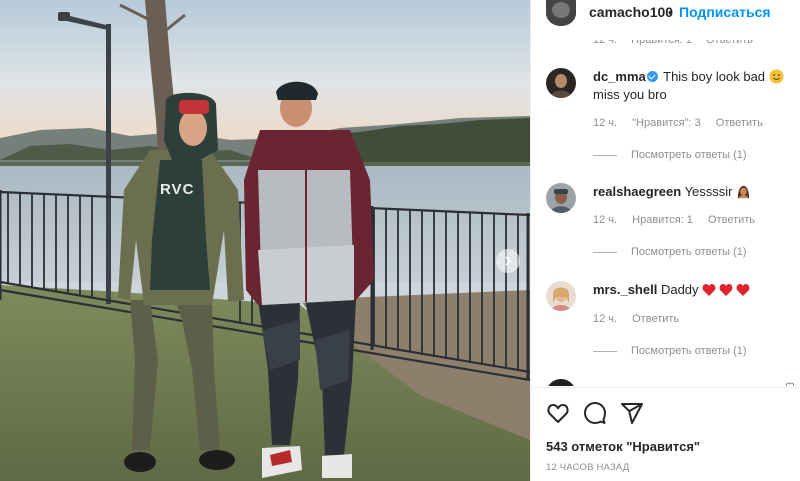 This screenshot has height=481, width=800. What do you see at coordinates (652, 76) in the screenshot?
I see `verified-badge-icon` at bounding box center [652, 76].